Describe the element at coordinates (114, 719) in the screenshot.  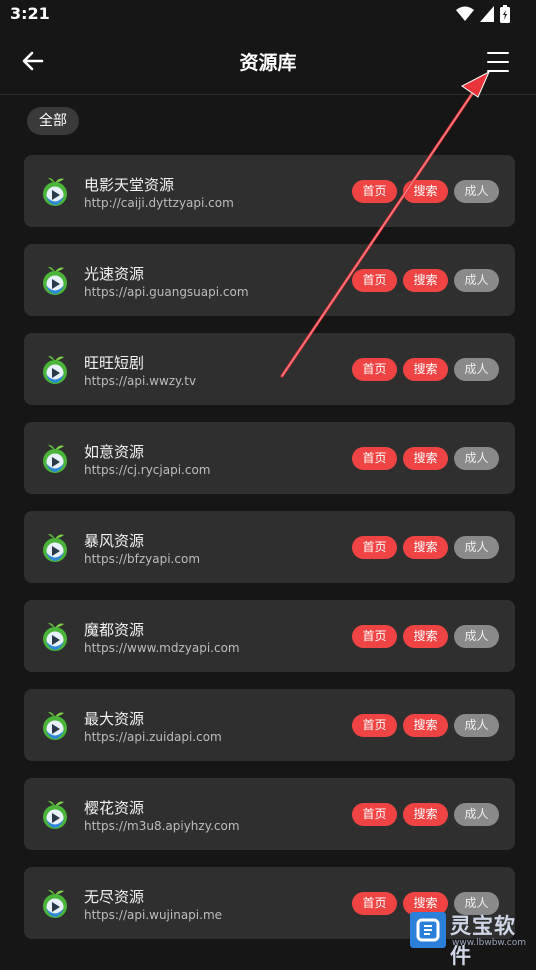
I see `source-name: 最大资源` at that location.